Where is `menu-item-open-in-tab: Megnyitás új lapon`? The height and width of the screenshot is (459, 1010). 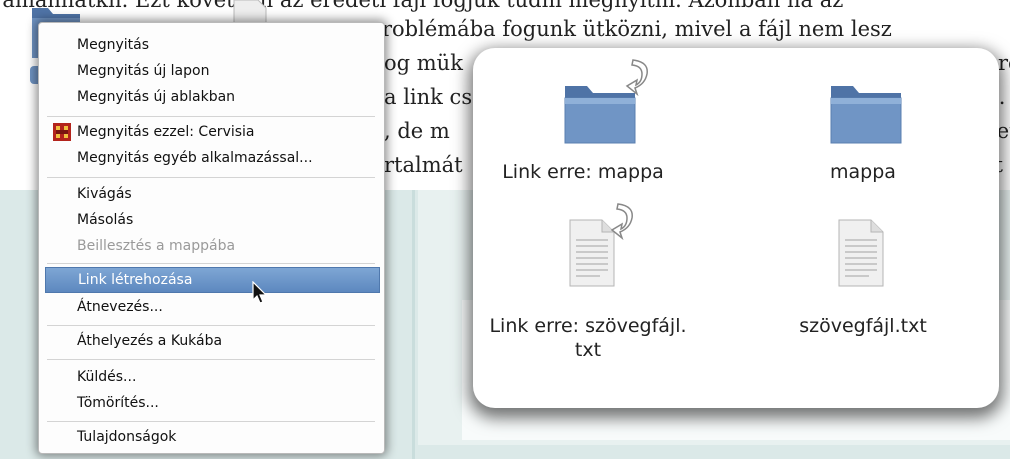 menu-item-open-in-tab: Megnyitás új lapon is located at coordinates (211, 71).